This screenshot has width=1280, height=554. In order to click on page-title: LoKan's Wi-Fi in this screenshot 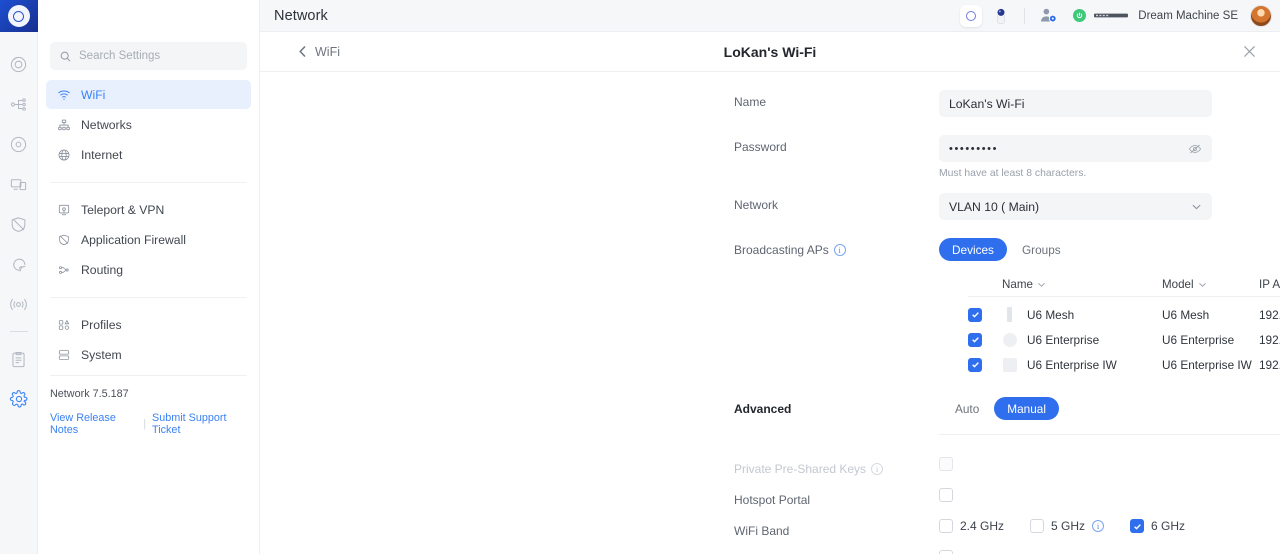, I will do `click(770, 51)`.